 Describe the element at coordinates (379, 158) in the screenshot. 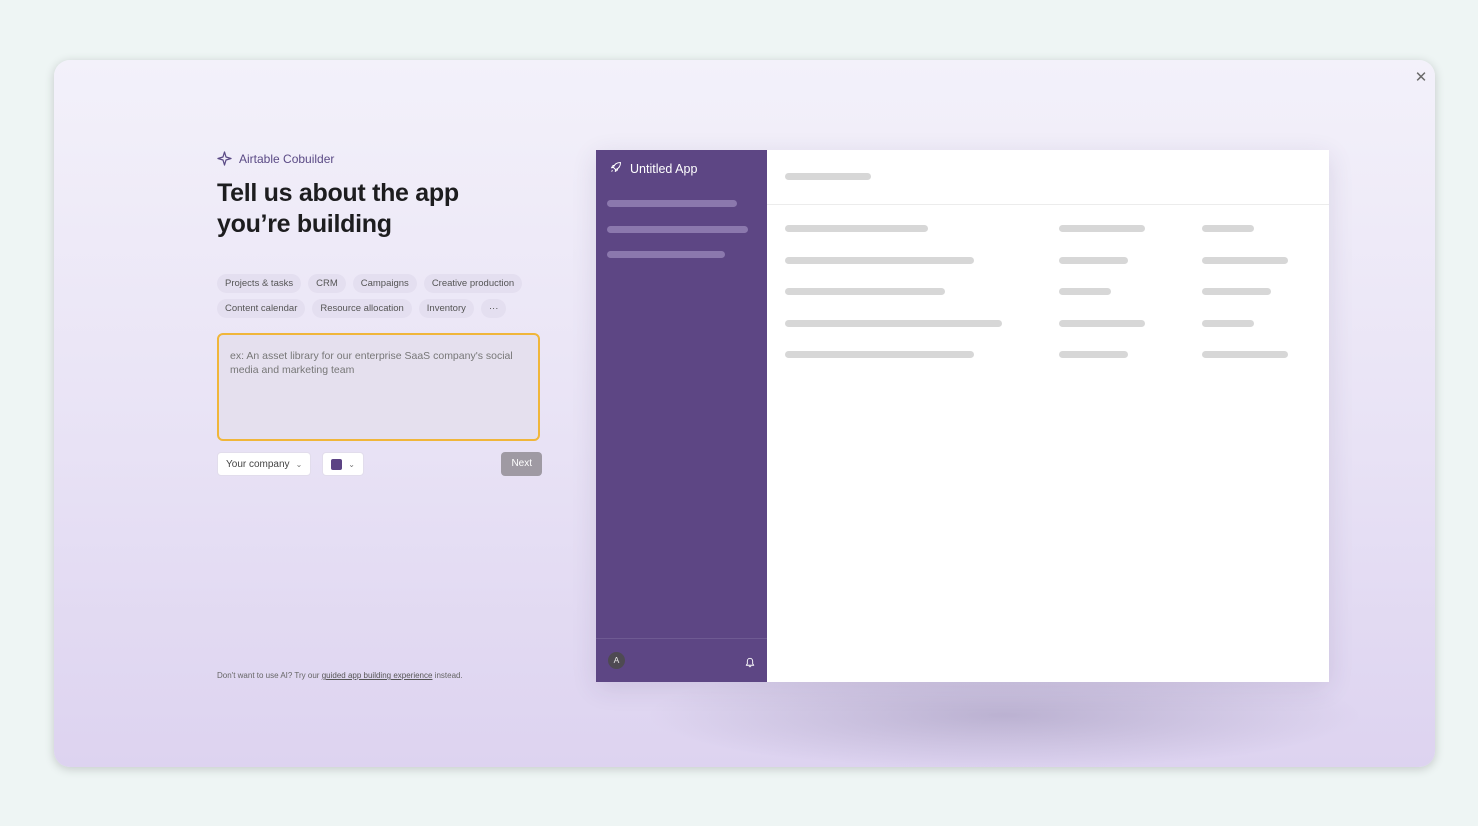

I see `brand-header: Airtable Cobuilder` at that location.